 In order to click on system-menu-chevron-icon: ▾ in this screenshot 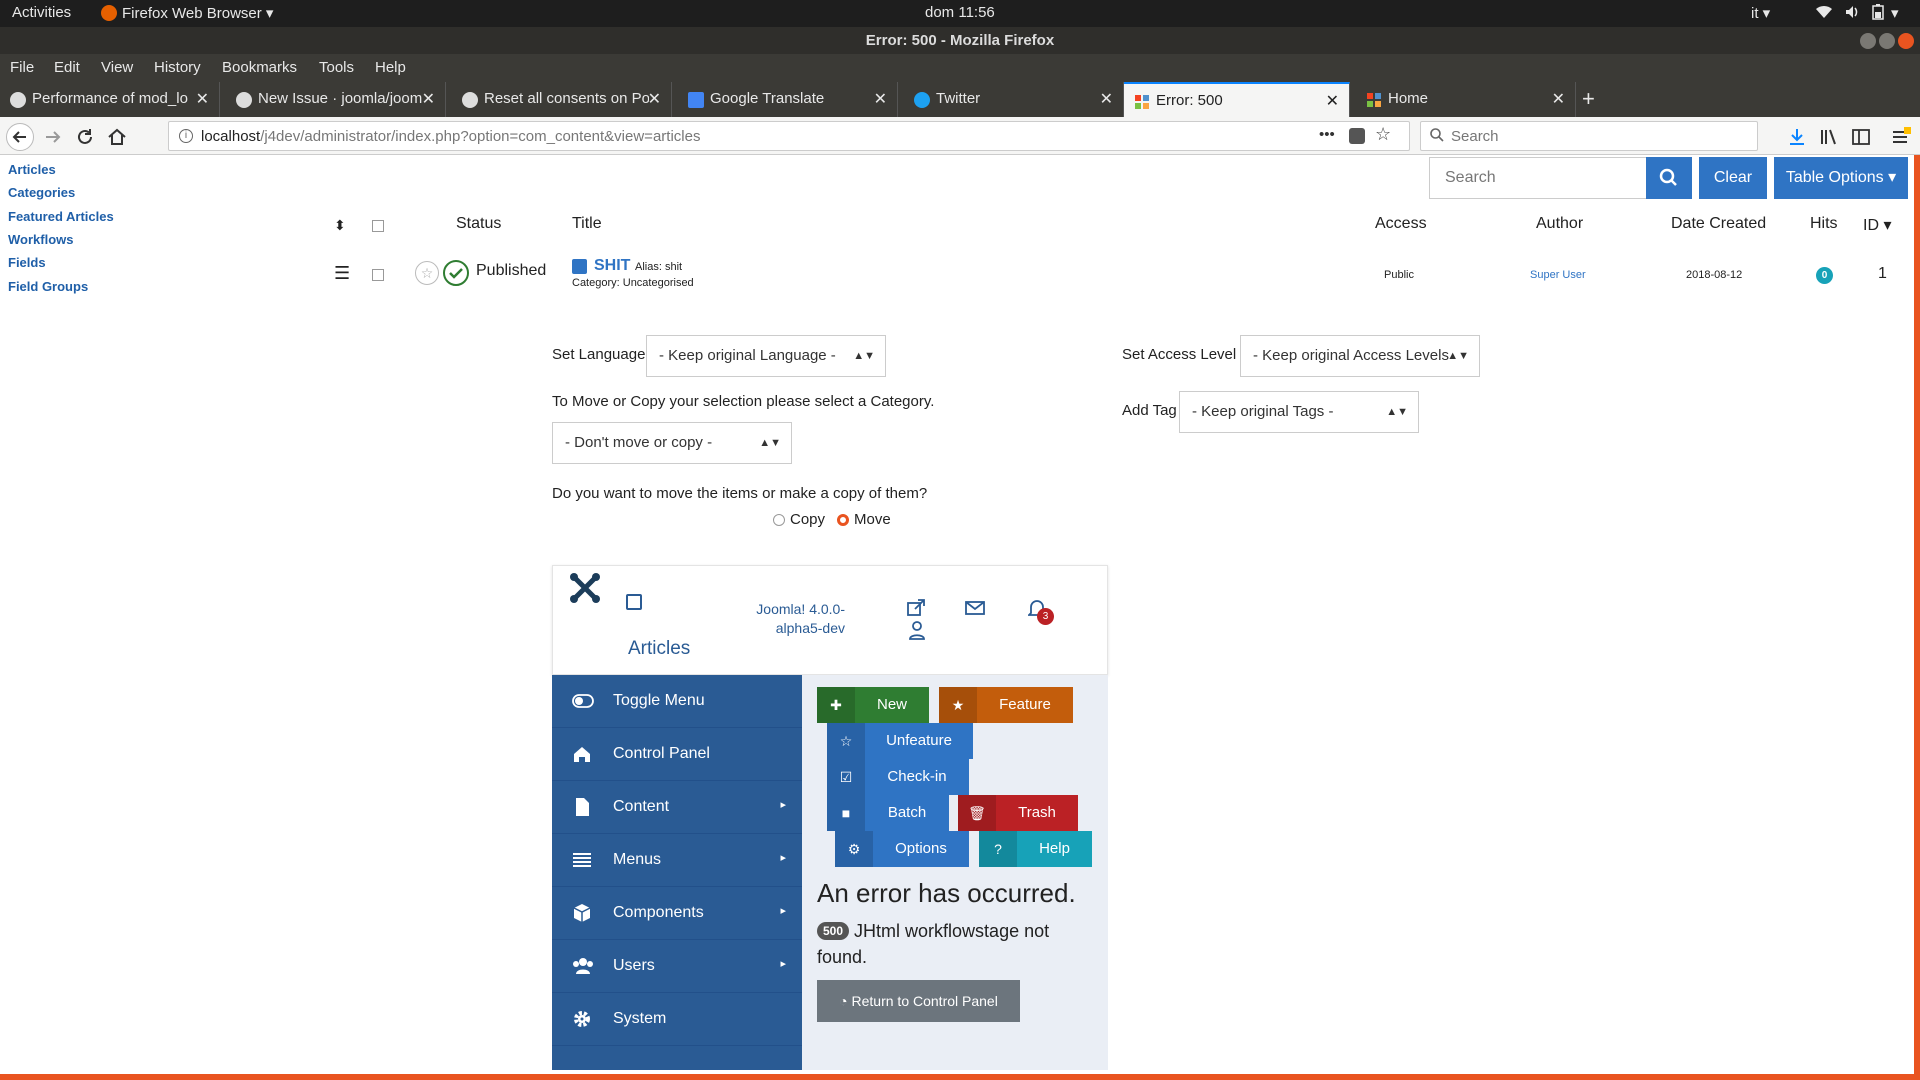, I will do `click(1895, 13)`.